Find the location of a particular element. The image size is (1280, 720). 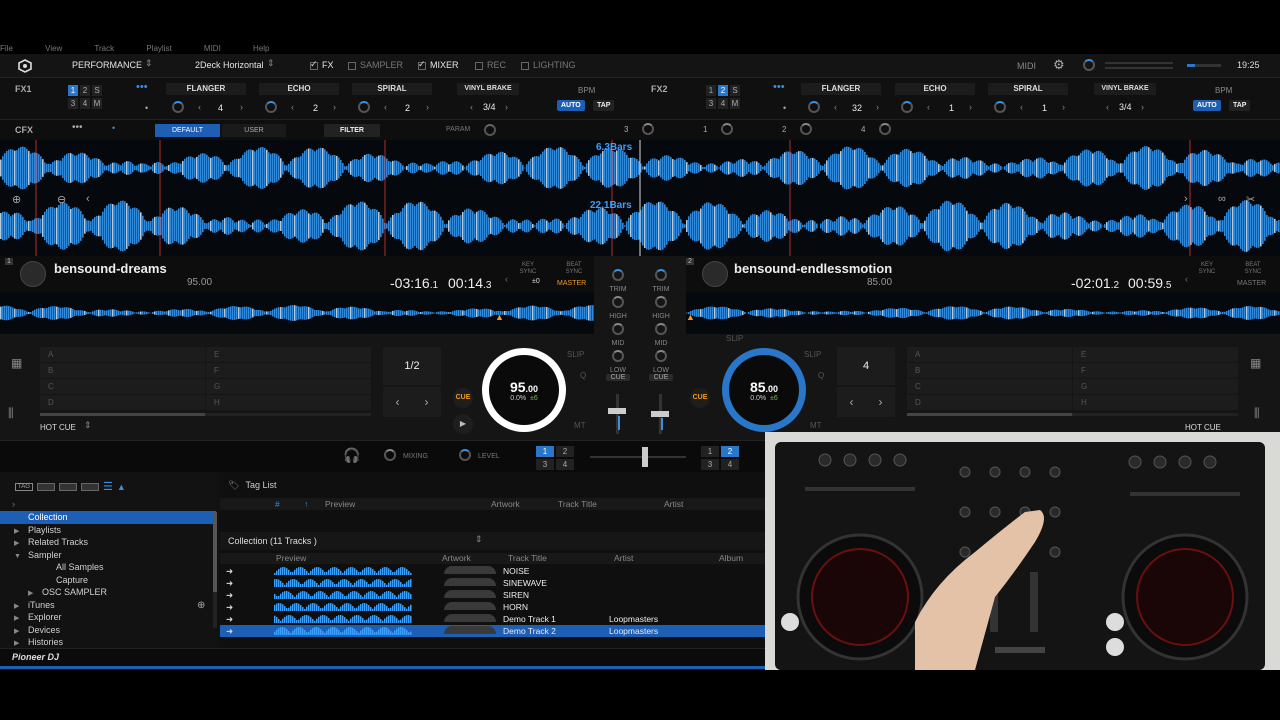

deck2-overview-waveform: ▲ is located at coordinates (983, 313).